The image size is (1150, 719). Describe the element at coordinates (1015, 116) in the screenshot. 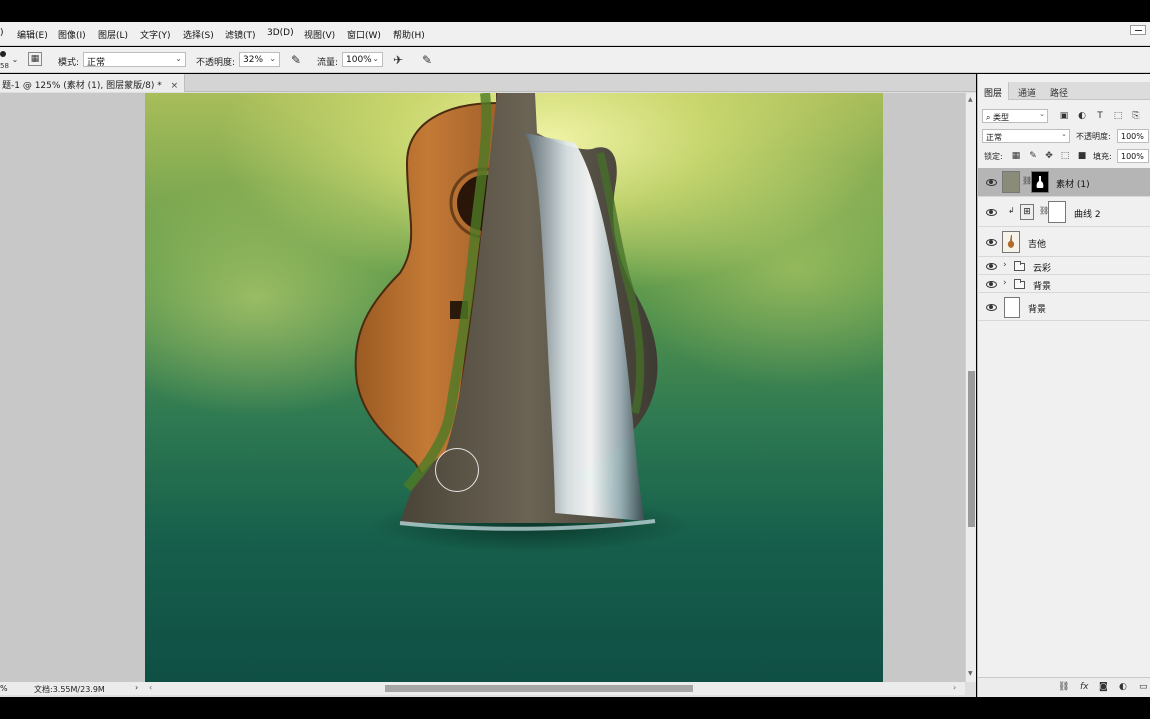

I see `layer-filter-select: ⌕ 类型 ⌄` at that location.